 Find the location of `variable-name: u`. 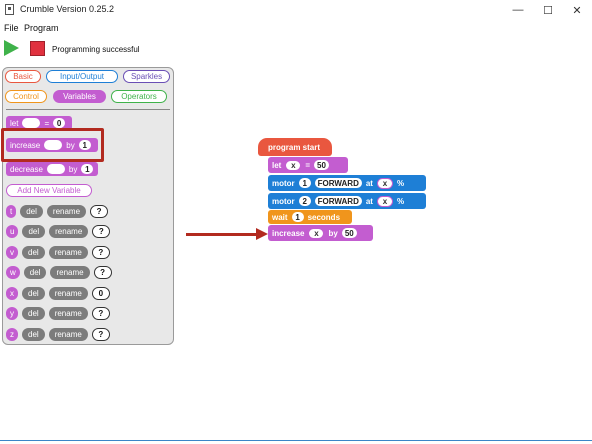

variable-name: u is located at coordinates (12, 231).